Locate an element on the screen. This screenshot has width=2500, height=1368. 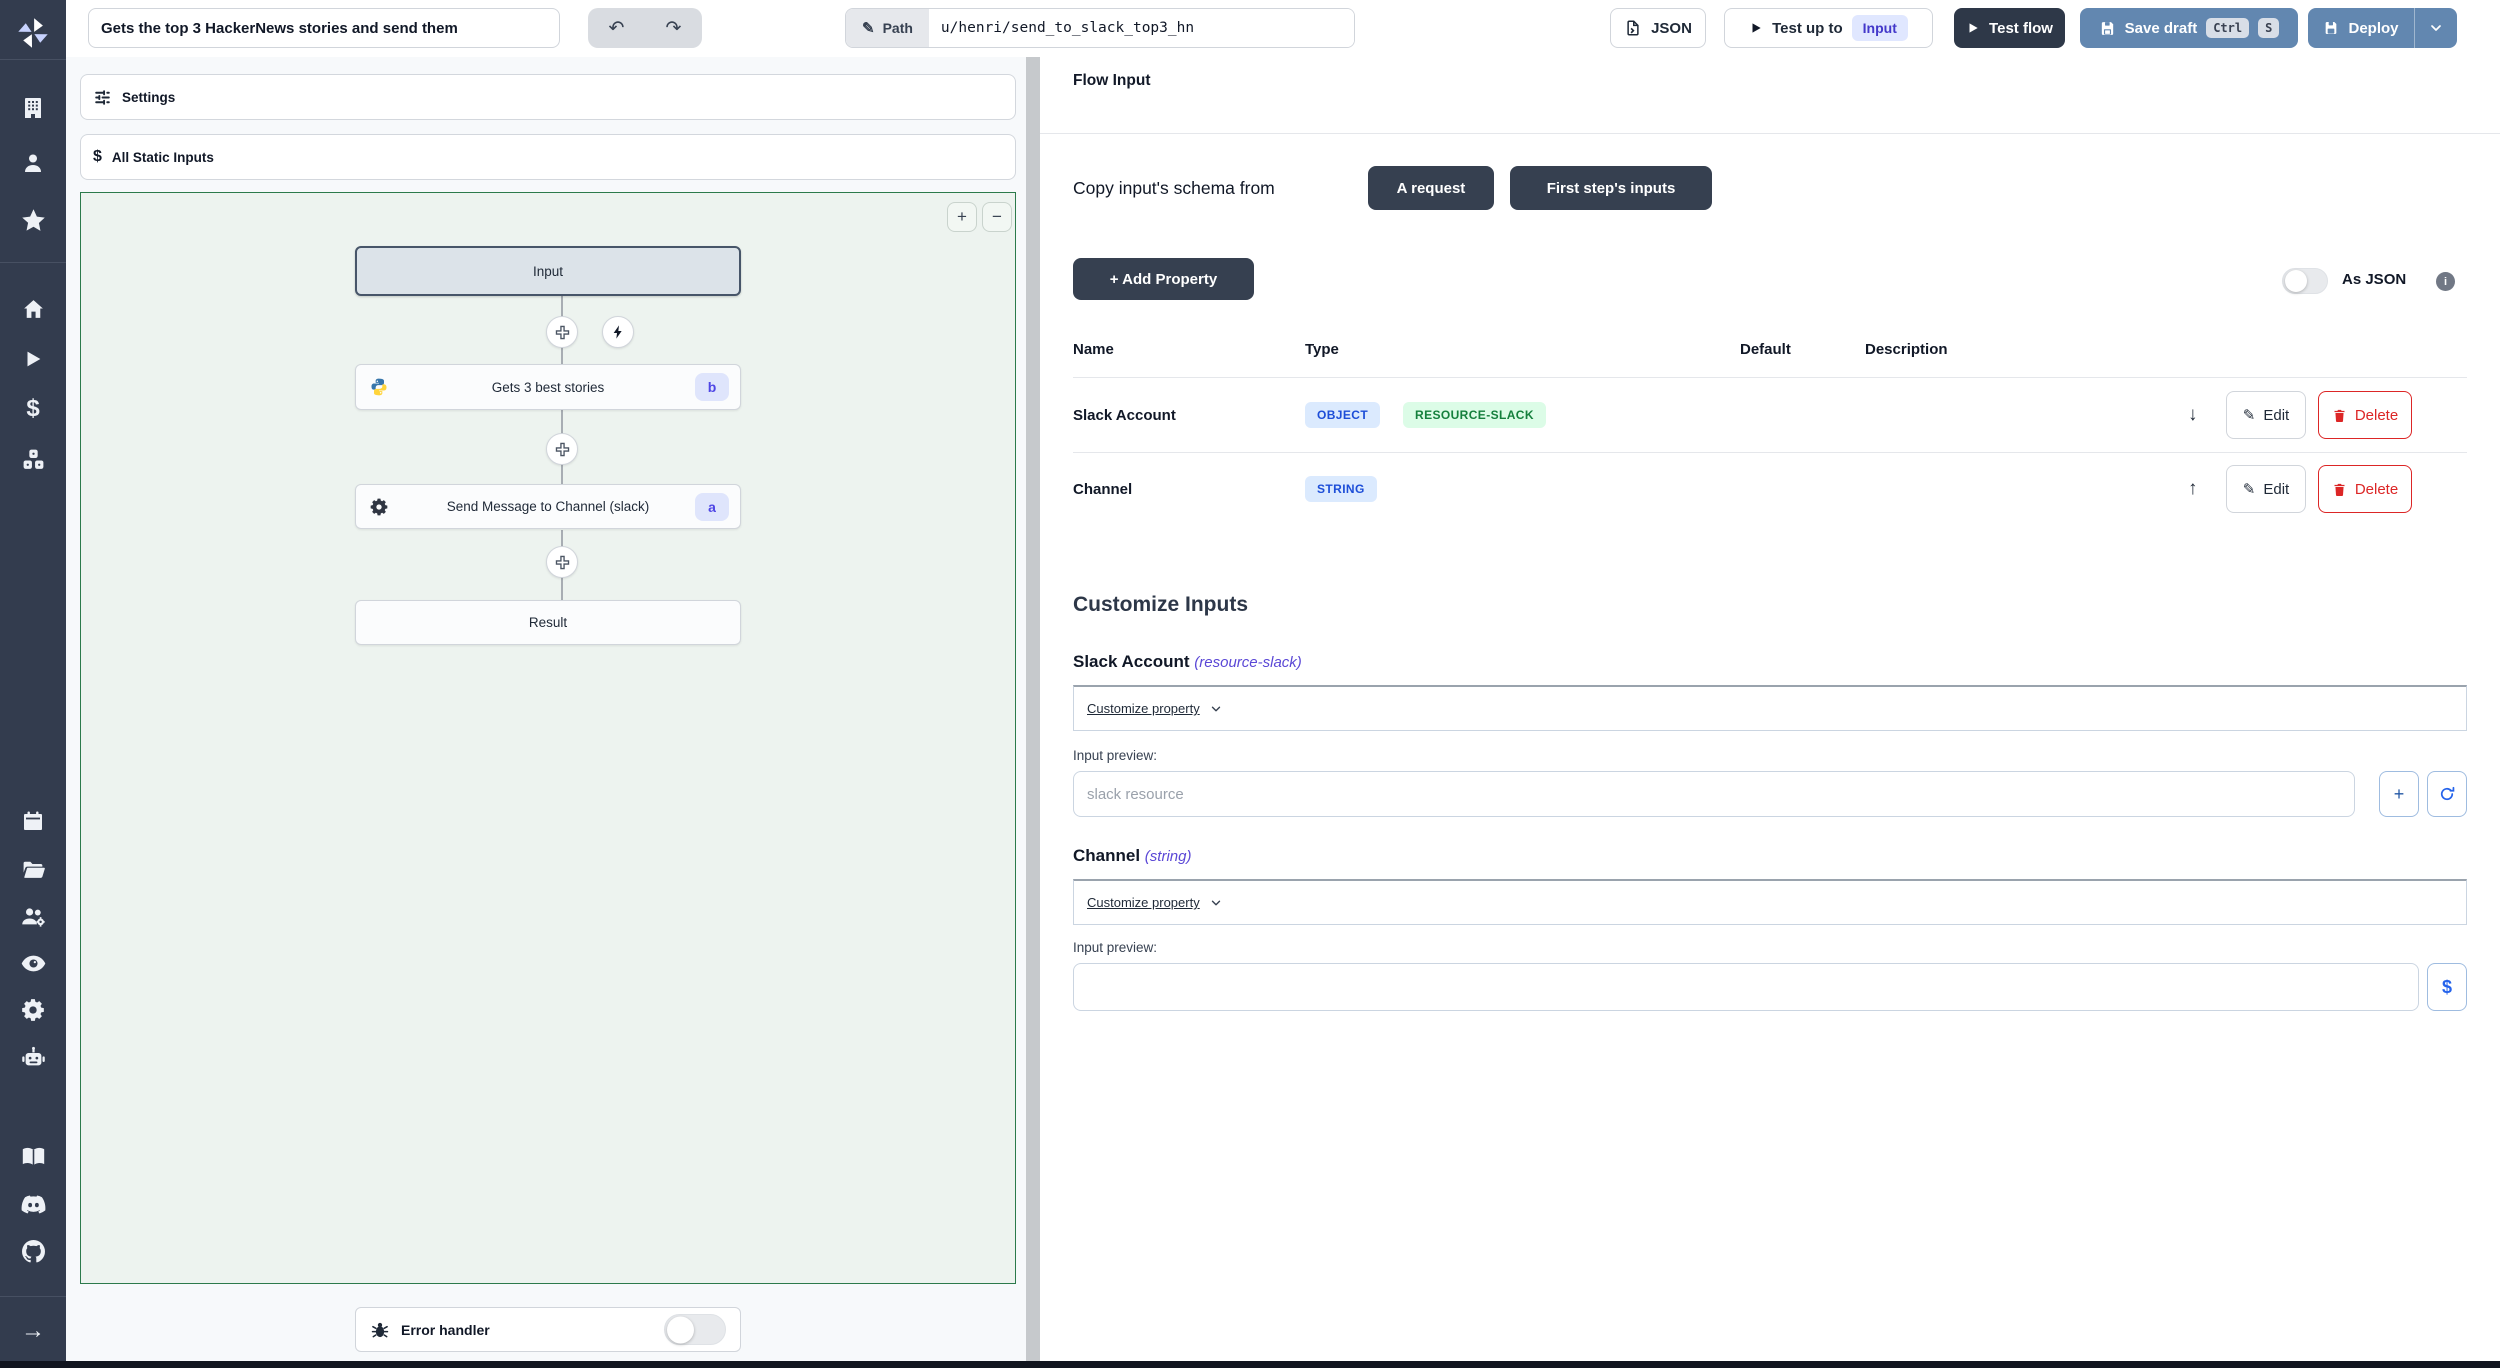
flow-node-result: Result is located at coordinates (548, 622).